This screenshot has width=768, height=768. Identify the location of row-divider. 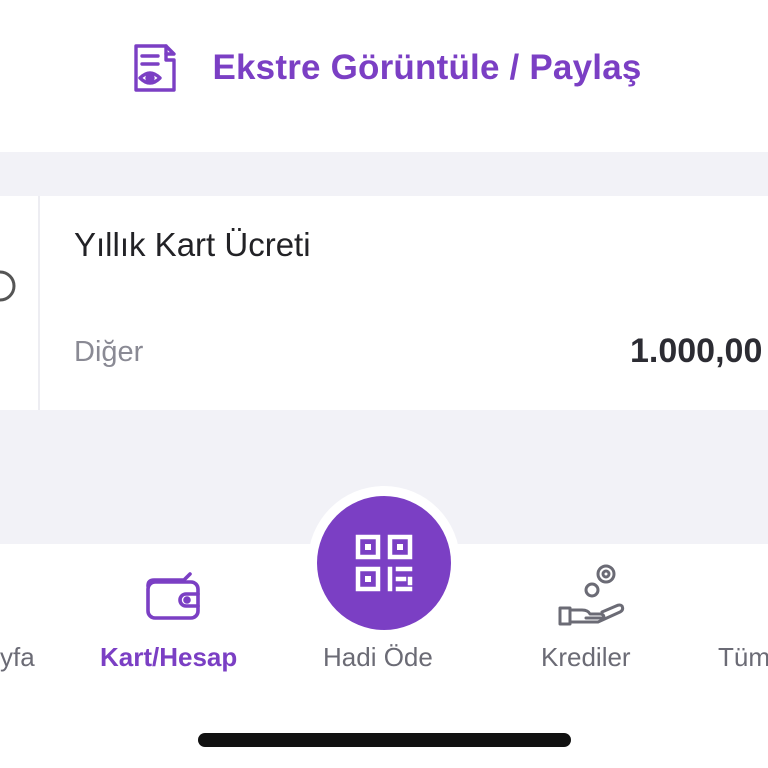
(39, 303).